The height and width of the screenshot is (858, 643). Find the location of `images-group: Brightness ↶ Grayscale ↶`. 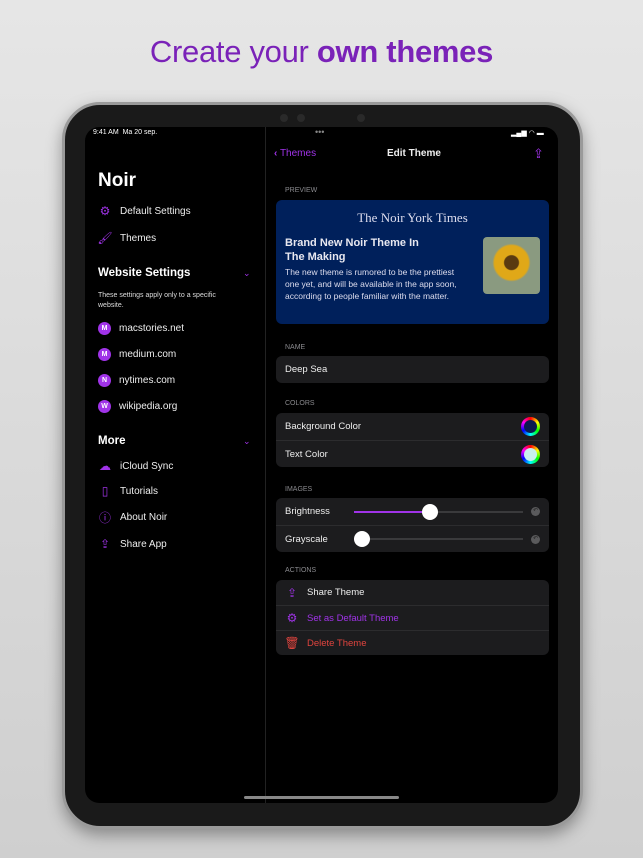

images-group: Brightness ↶ Grayscale ↶ is located at coordinates (412, 525).